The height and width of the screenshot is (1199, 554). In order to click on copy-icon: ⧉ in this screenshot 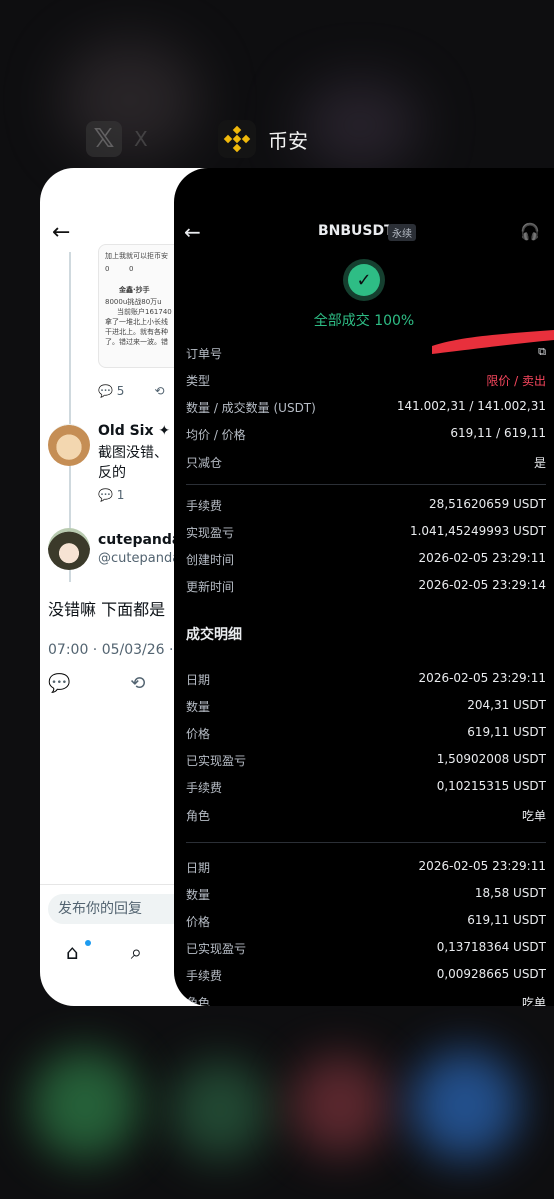, I will do `click(542, 352)`.